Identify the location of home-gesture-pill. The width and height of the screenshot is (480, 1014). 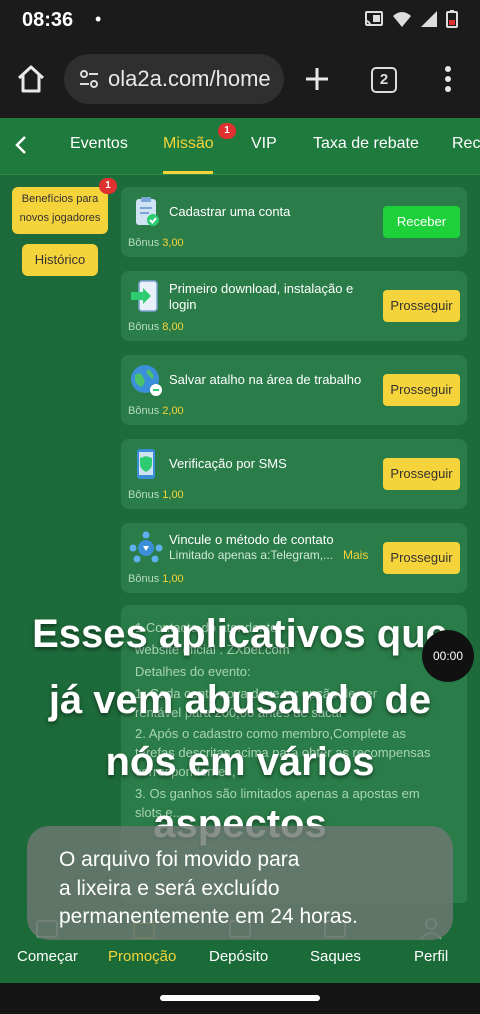
(240, 998).